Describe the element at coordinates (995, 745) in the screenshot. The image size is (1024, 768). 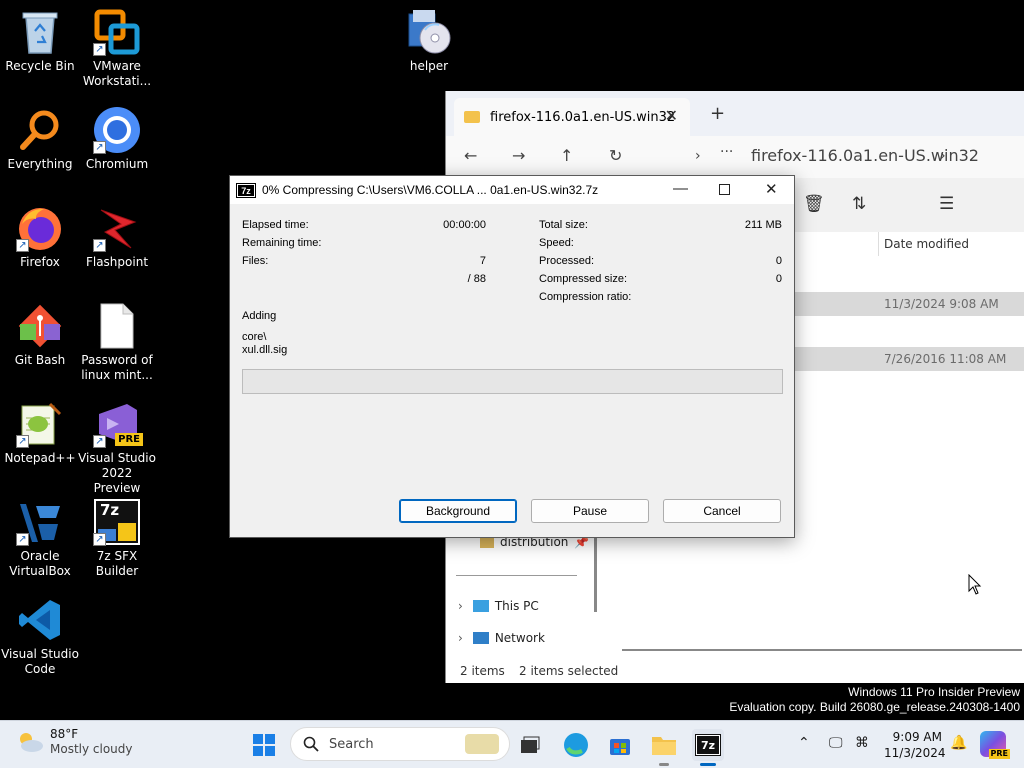
I see `copilot-icon: PRE` at that location.